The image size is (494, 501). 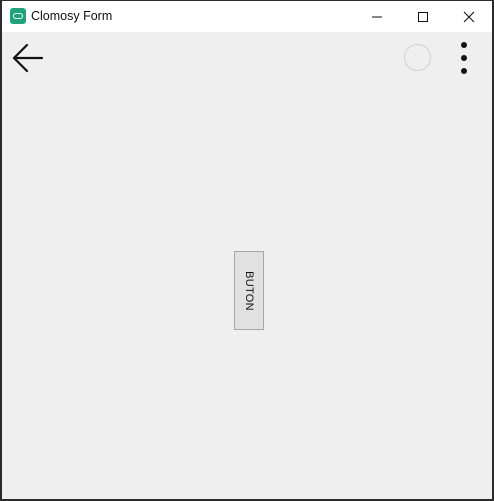 I want to click on circle-icon, so click(x=417, y=57).